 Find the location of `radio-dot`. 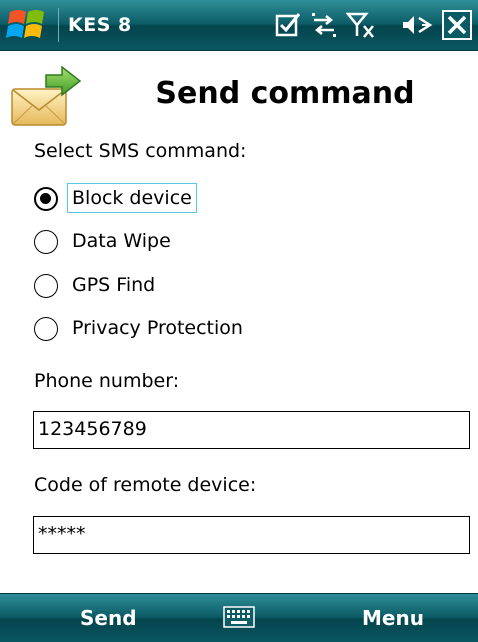

radio-dot is located at coordinates (45, 198).